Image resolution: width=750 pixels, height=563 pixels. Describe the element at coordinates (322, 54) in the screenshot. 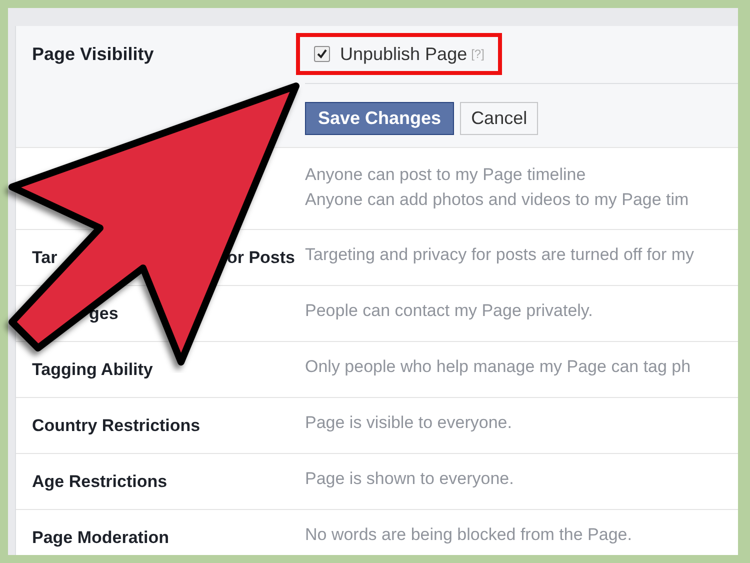

I see `checkbox` at that location.